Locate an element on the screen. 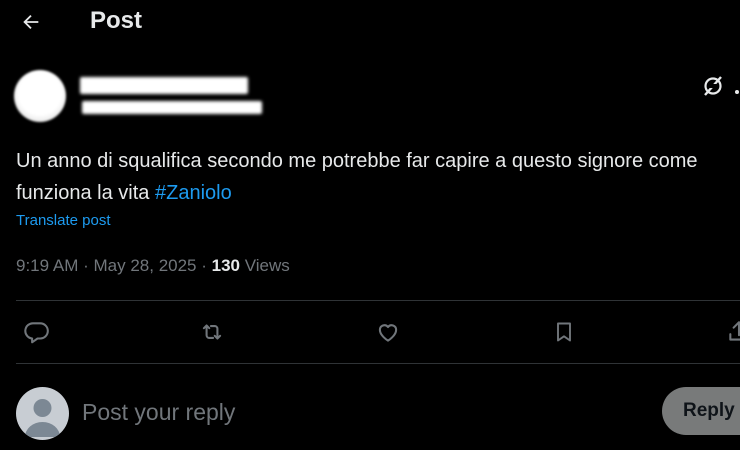 The height and width of the screenshot is (450, 740). post-date: May 28, 2025 is located at coordinates (145, 265).